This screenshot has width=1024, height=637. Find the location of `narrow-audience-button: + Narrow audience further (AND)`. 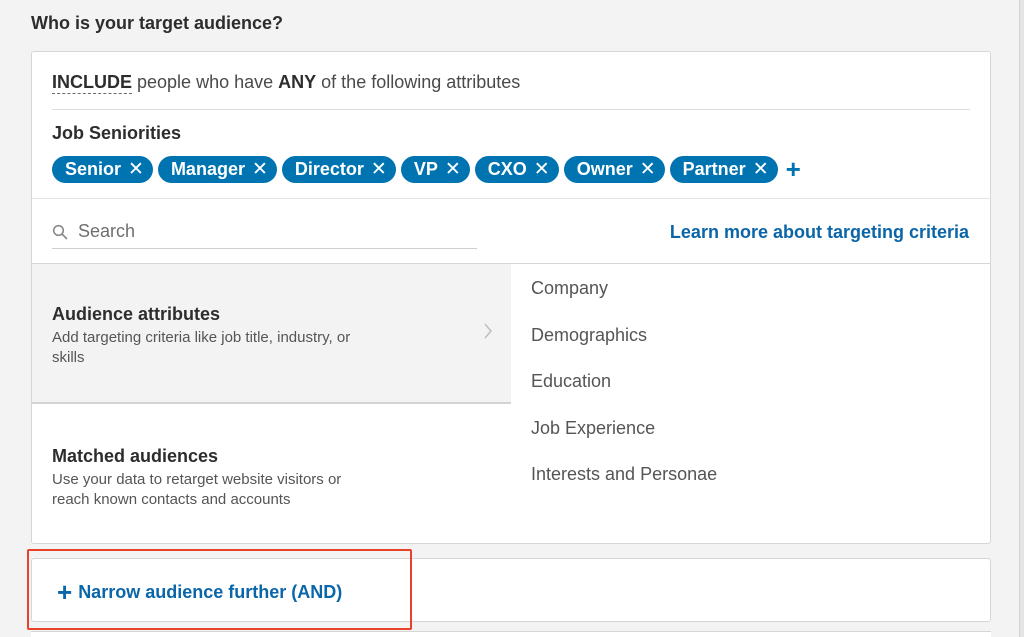

narrow-audience-button: + Narrow audience further (AND) is located at coordinates (199, 592).